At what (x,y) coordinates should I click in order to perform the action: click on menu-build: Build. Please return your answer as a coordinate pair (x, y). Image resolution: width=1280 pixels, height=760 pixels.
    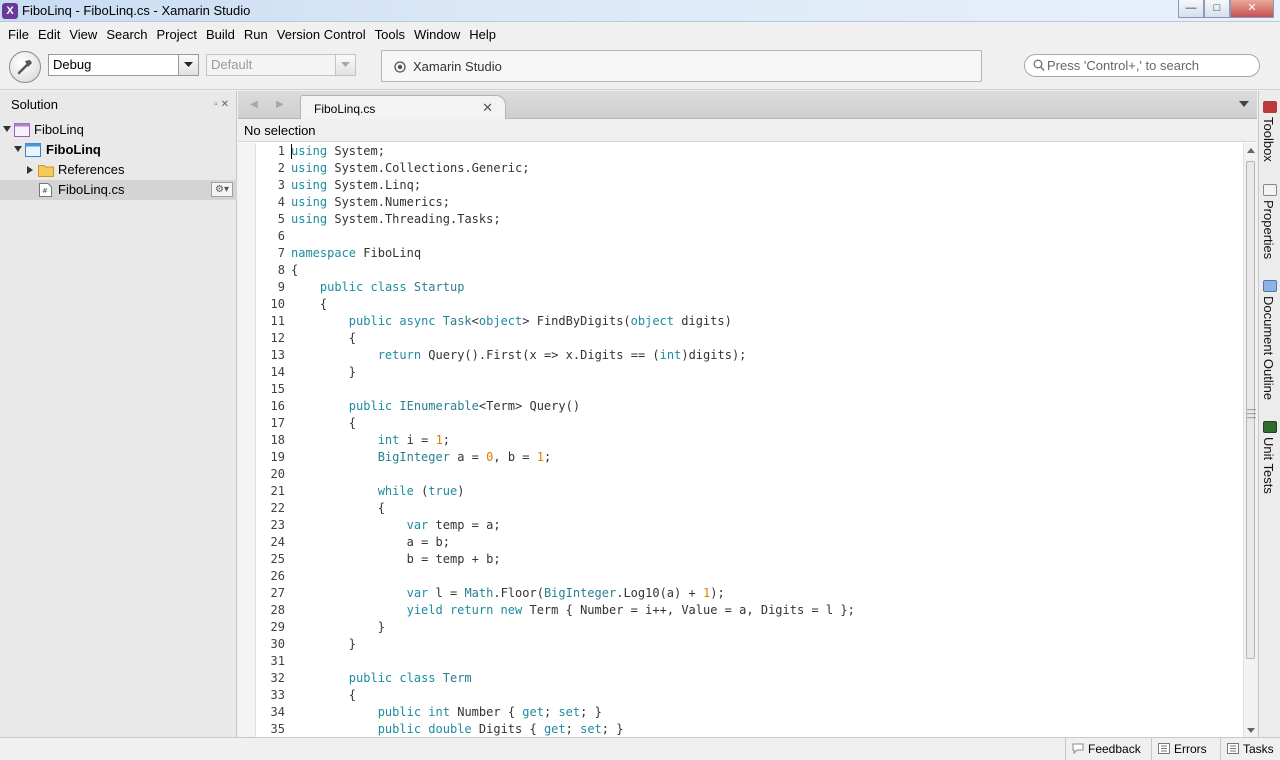
    Looking at the image, I should click on (220, 34).